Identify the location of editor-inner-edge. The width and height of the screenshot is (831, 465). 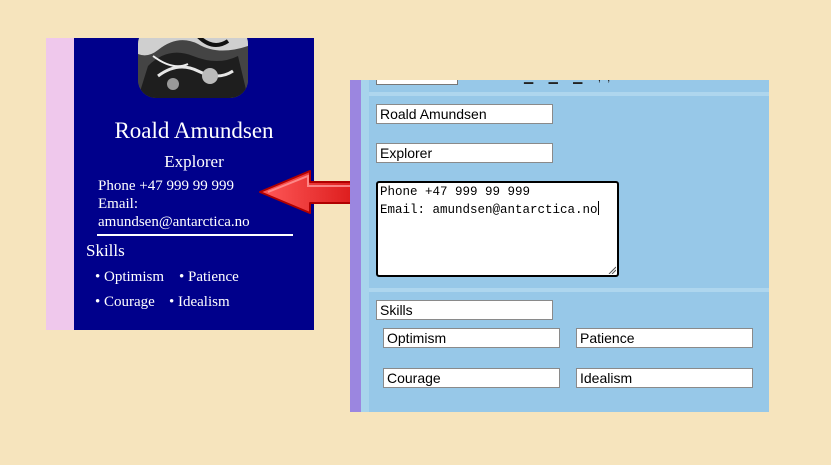
(365, 246).